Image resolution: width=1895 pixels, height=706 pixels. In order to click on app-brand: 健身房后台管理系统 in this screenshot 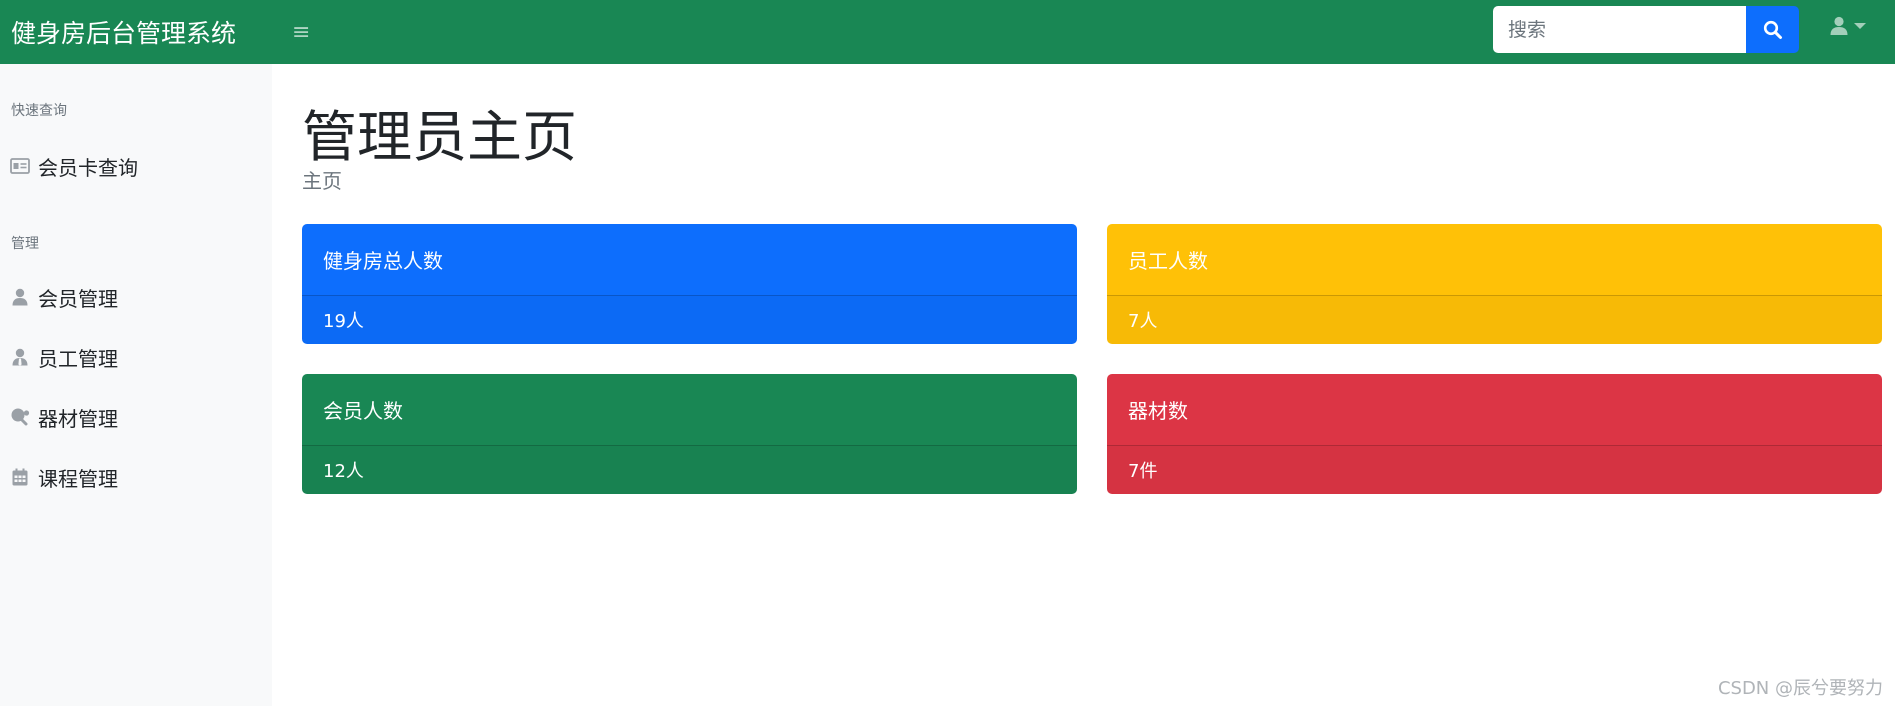, I will do `click(146, 32)`.